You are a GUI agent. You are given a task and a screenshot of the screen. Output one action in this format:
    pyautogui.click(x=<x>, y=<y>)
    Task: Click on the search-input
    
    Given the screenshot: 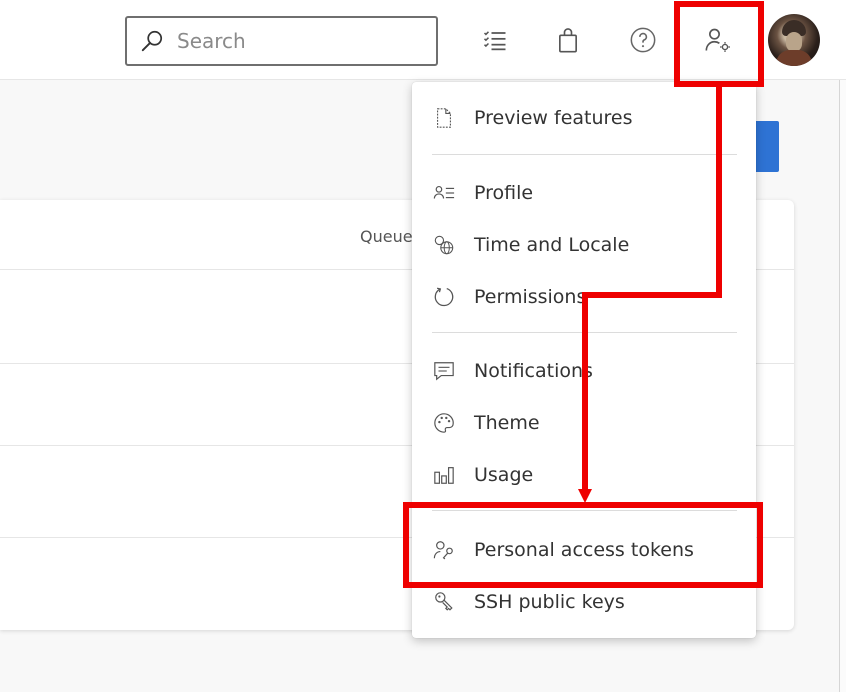 What is the action you would take?
    pyautogui.click(x=297, y=41)
    